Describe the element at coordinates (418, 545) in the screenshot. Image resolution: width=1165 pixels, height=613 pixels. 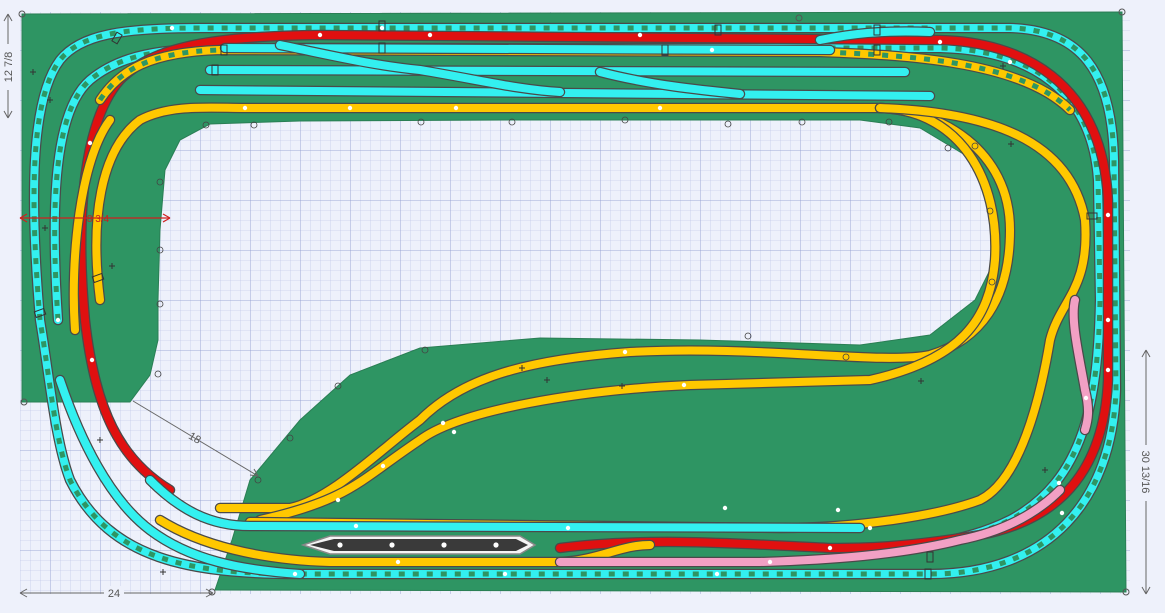
I see `station-platform` at that location.